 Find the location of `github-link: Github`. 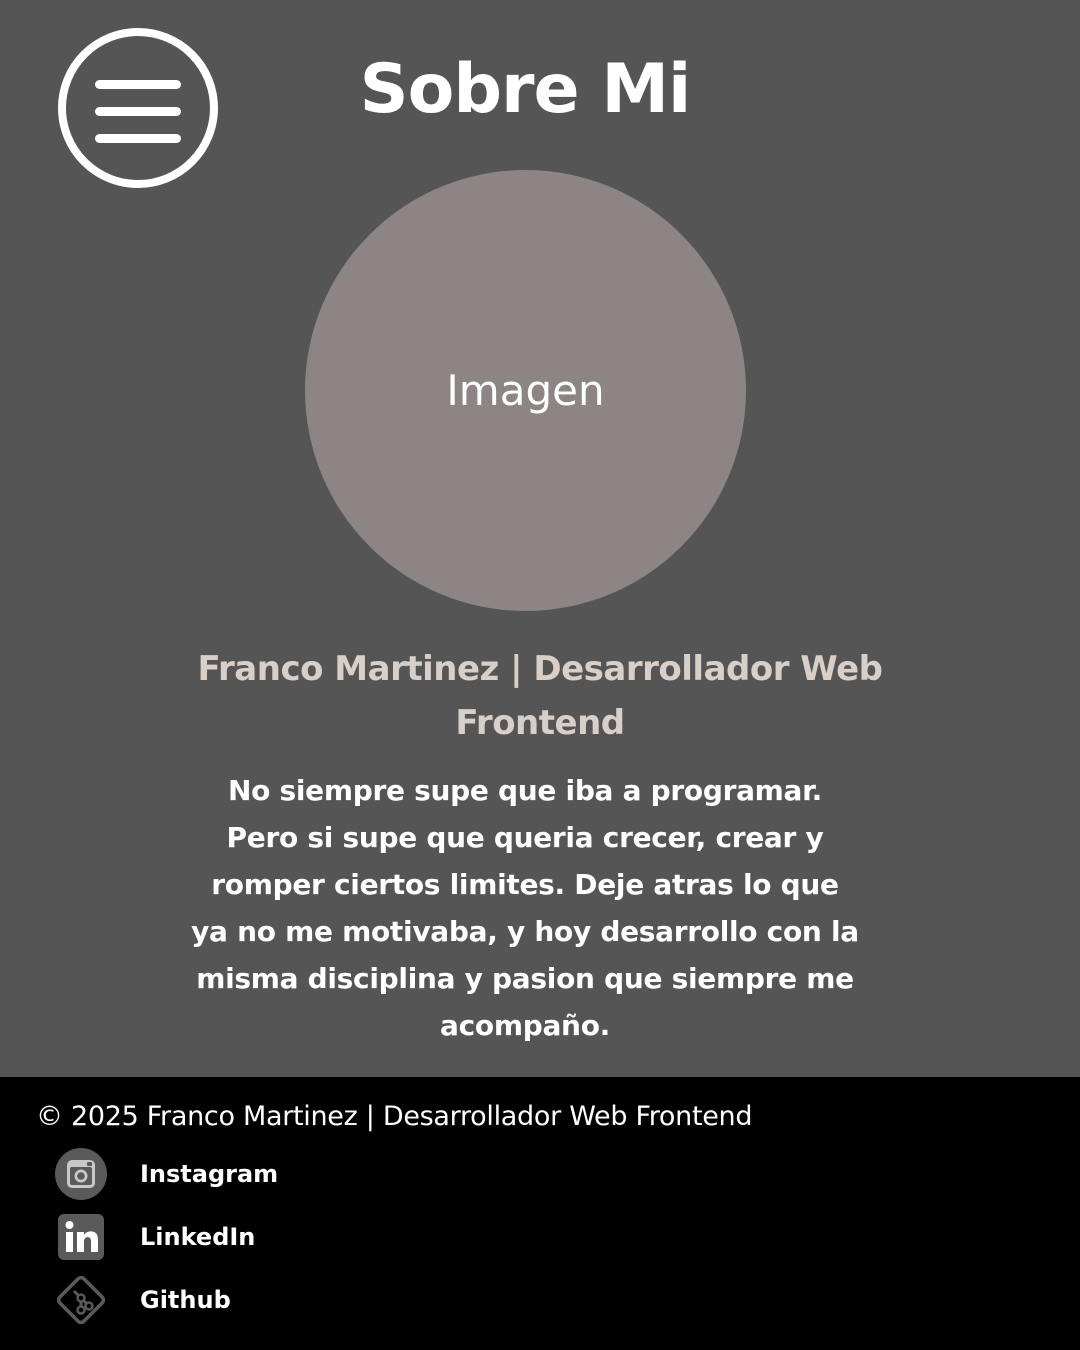

github-link: Github is located at coordinates (142, 1300).